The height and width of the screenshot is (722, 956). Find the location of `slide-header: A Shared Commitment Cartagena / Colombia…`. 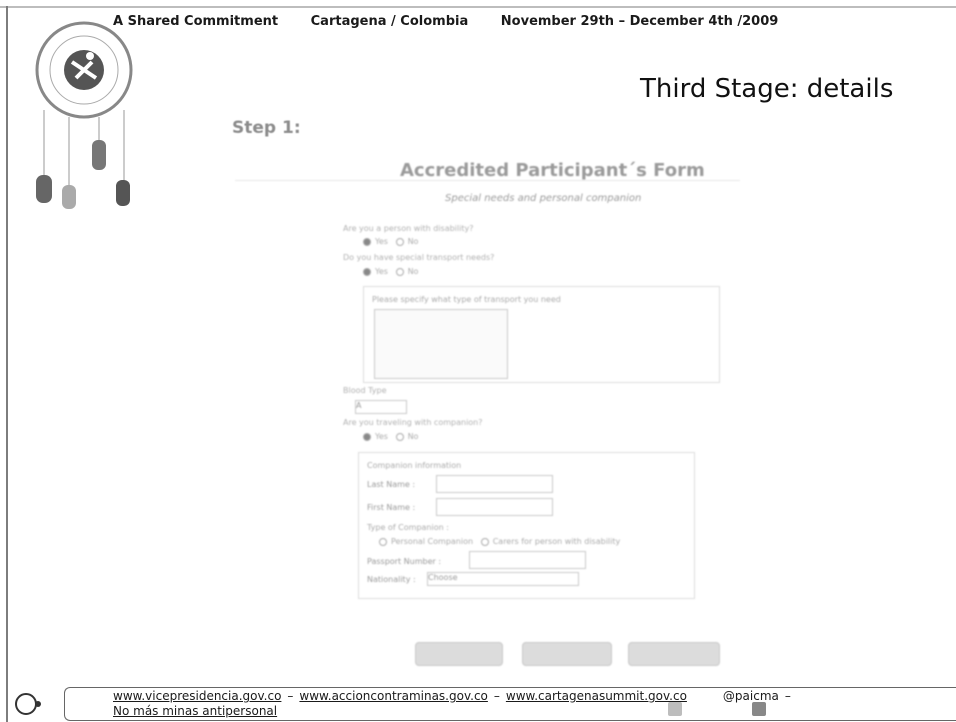

slide-header: A Shared Commitment Cartagena / Colombia… is located at coordinates (459, 21).